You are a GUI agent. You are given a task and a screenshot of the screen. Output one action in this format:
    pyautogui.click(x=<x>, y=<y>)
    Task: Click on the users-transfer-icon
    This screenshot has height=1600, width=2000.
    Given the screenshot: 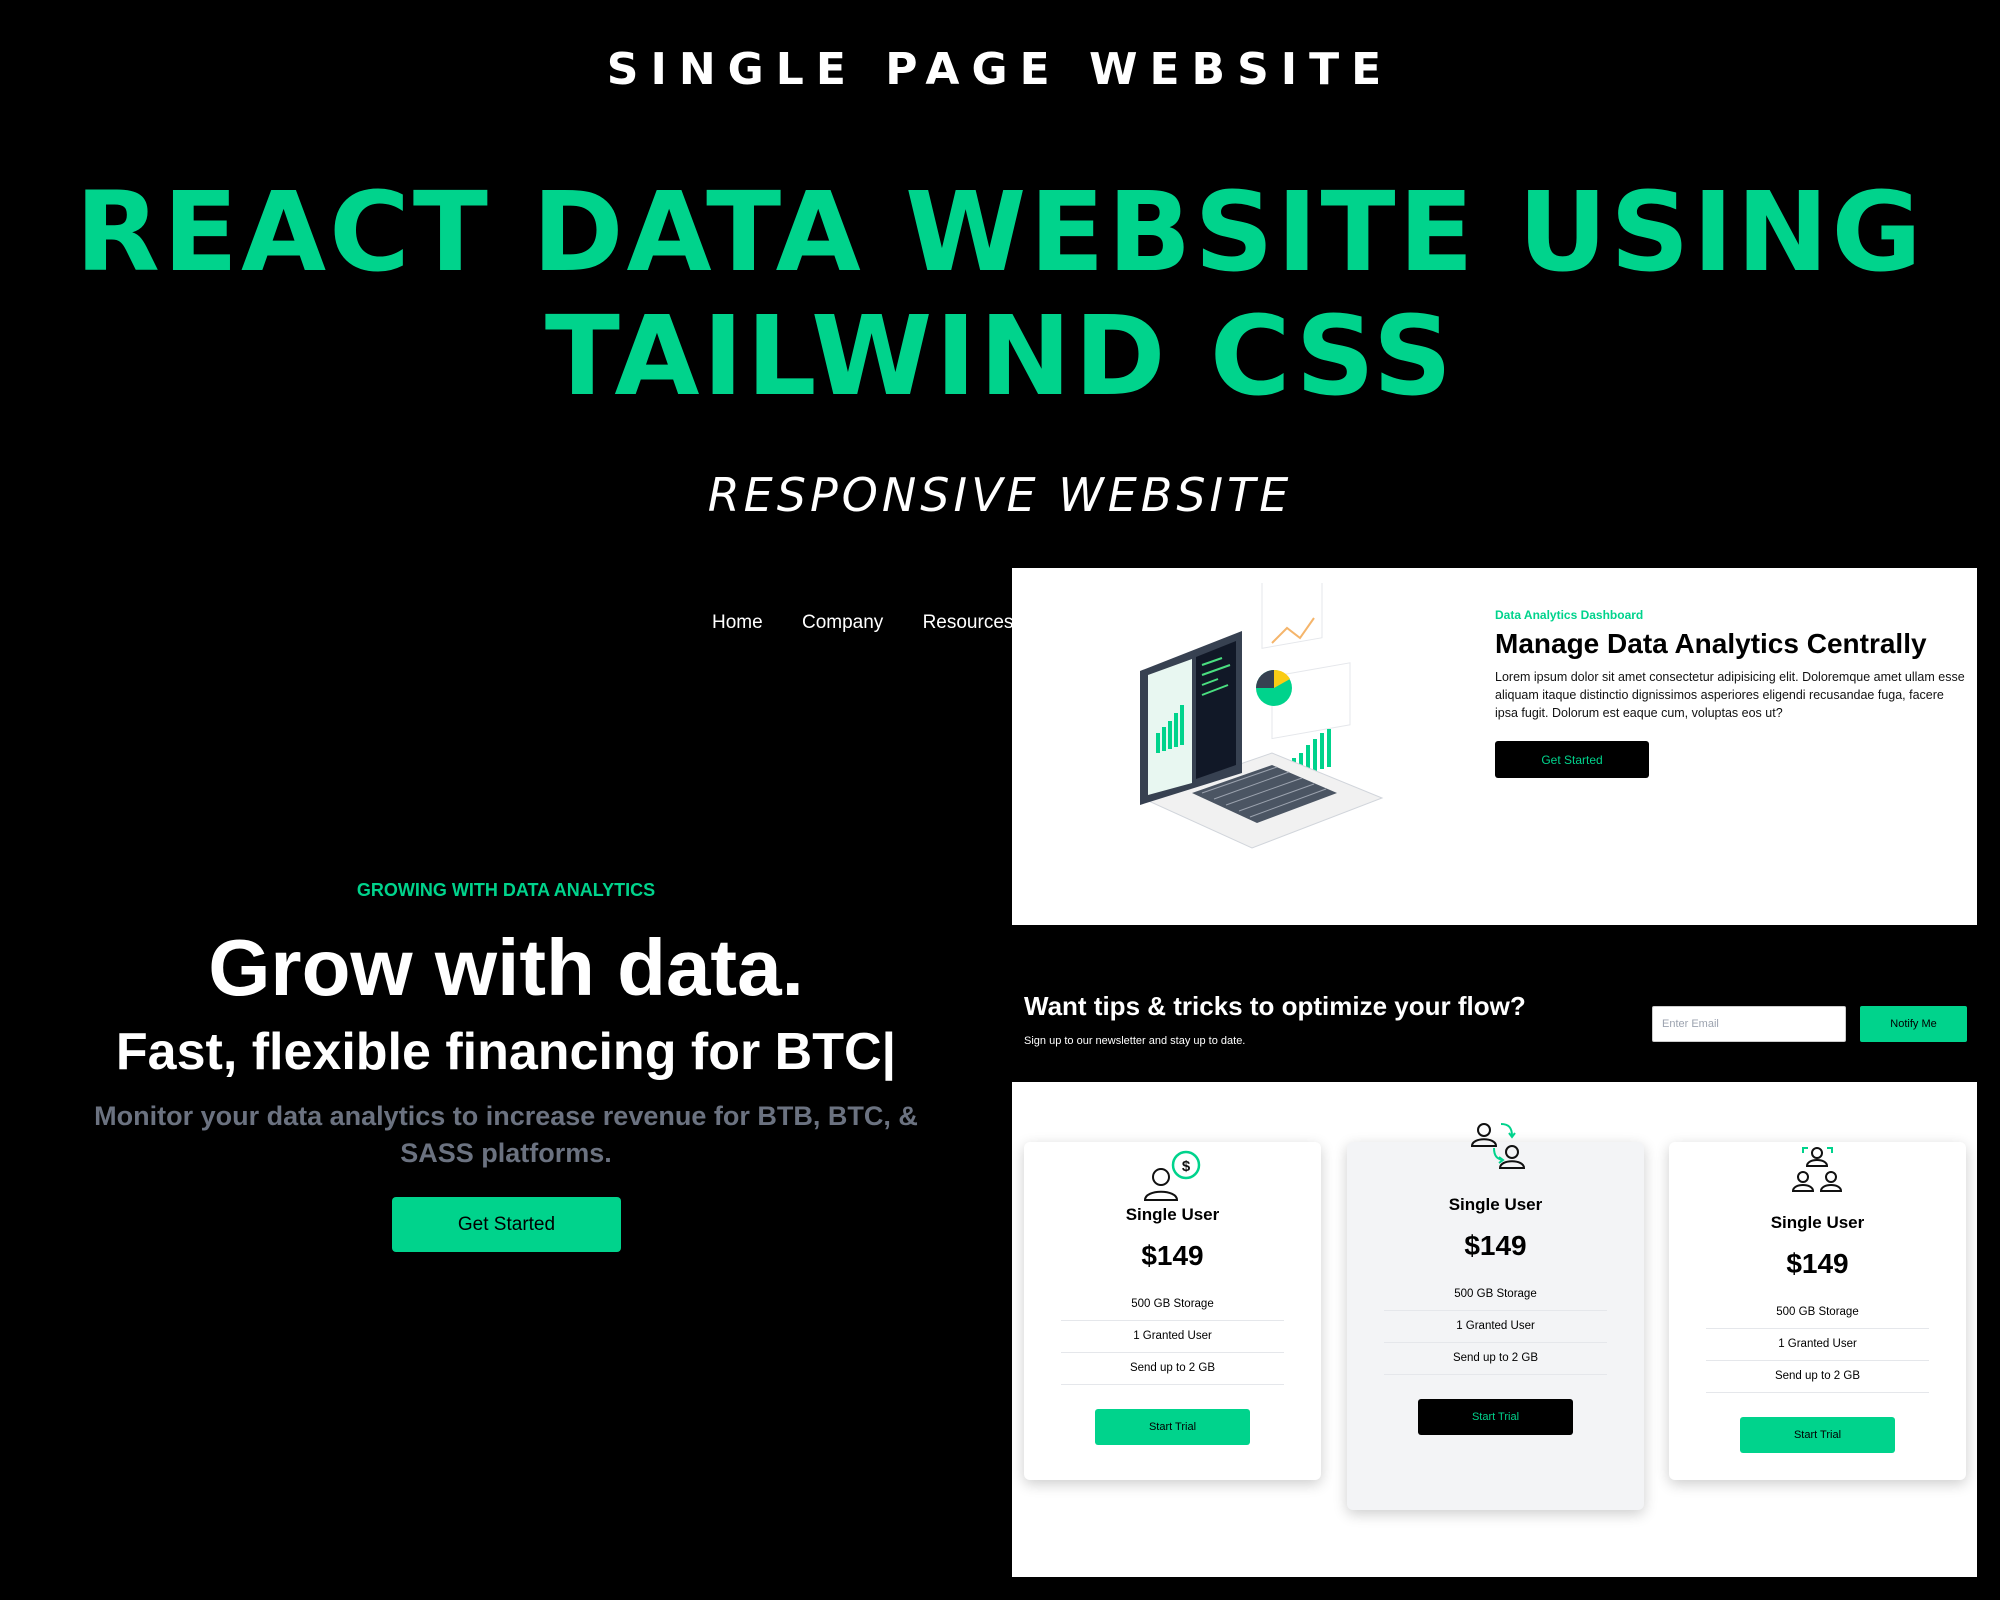 What is the action you would take?
    pyautogui.click(x=1498, y=1146)
    